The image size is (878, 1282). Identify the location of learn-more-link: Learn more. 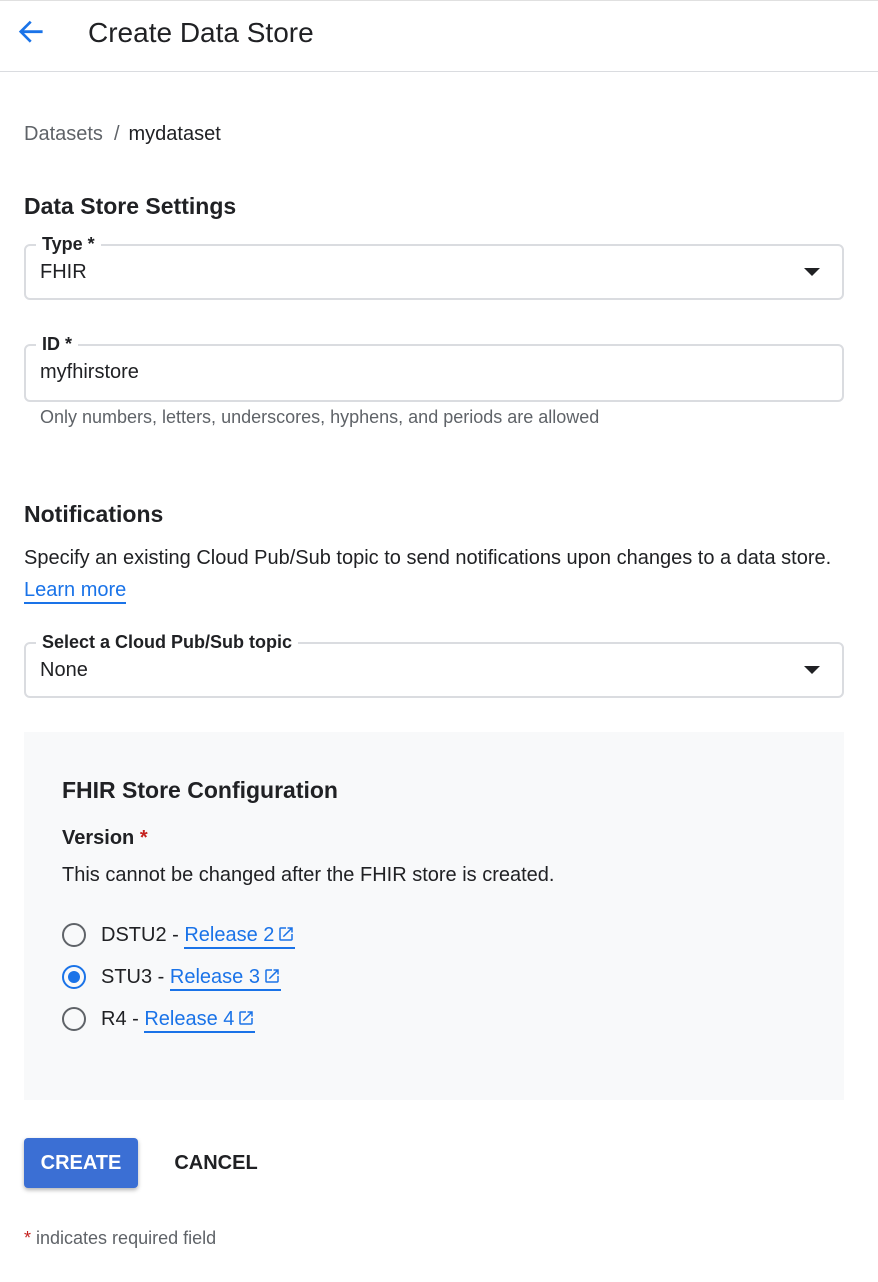
(75, 591).